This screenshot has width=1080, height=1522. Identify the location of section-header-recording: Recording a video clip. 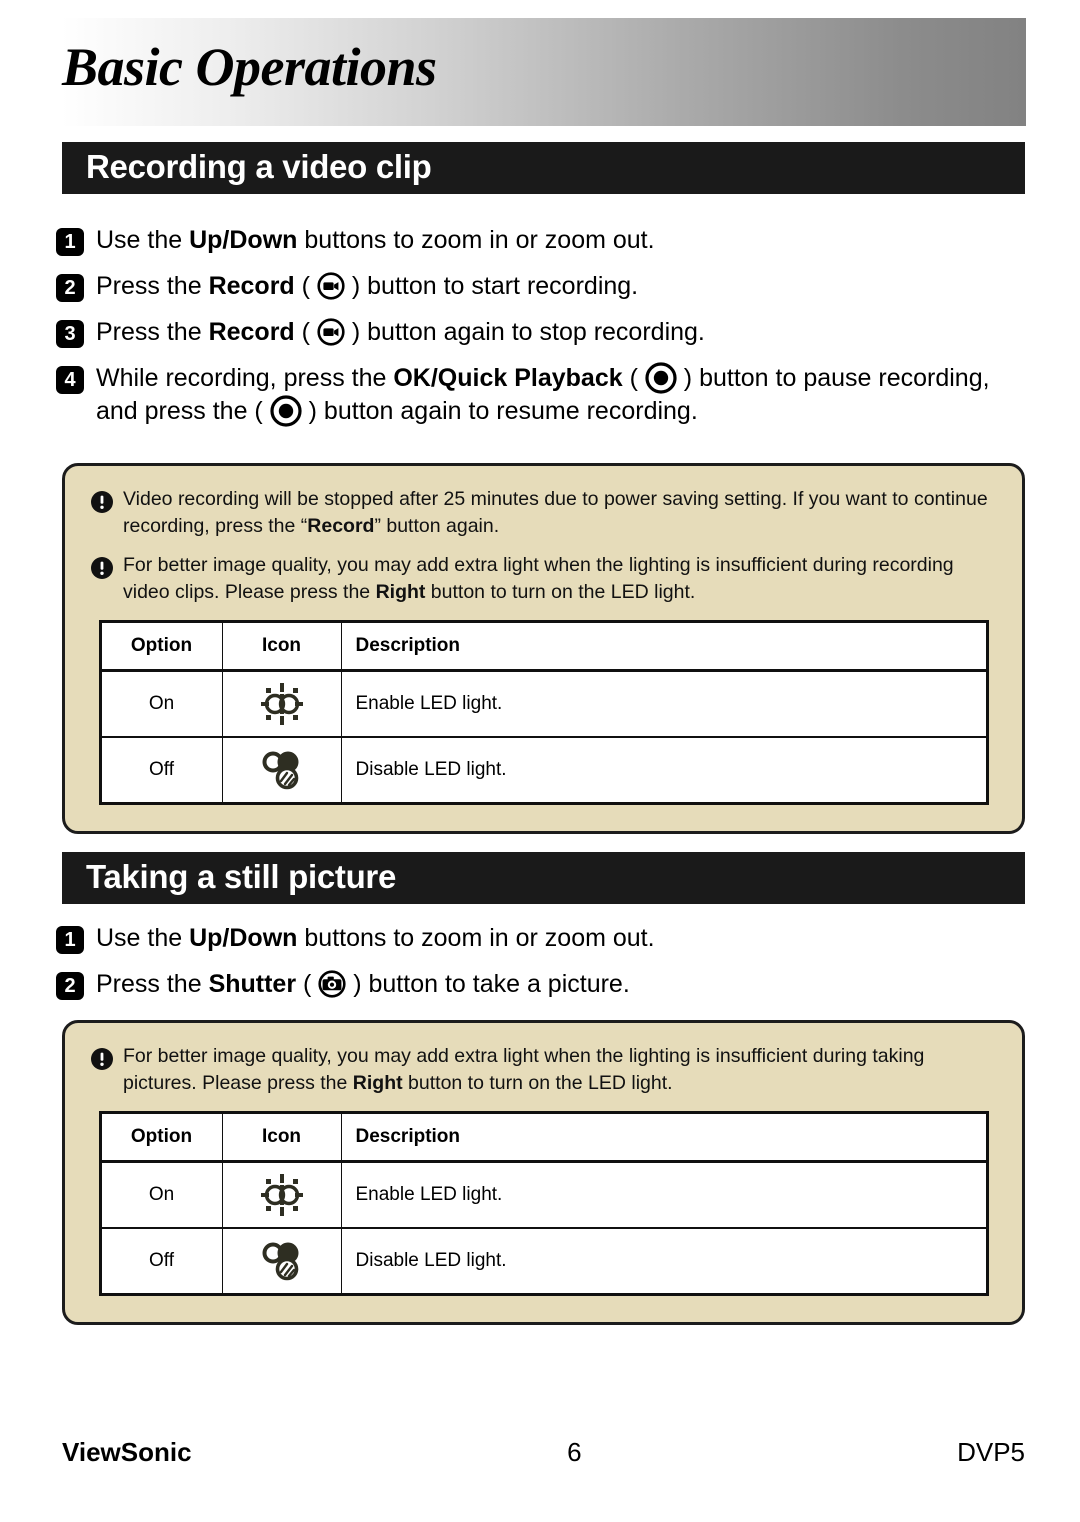
(543, 168).